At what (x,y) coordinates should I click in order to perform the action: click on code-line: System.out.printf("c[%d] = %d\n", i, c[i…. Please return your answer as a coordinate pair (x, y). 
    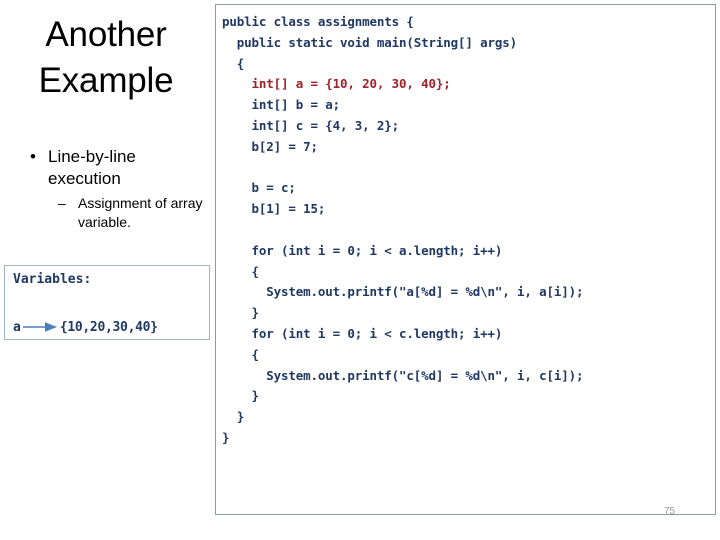
    Looking at the image, I should click on (403, 375).